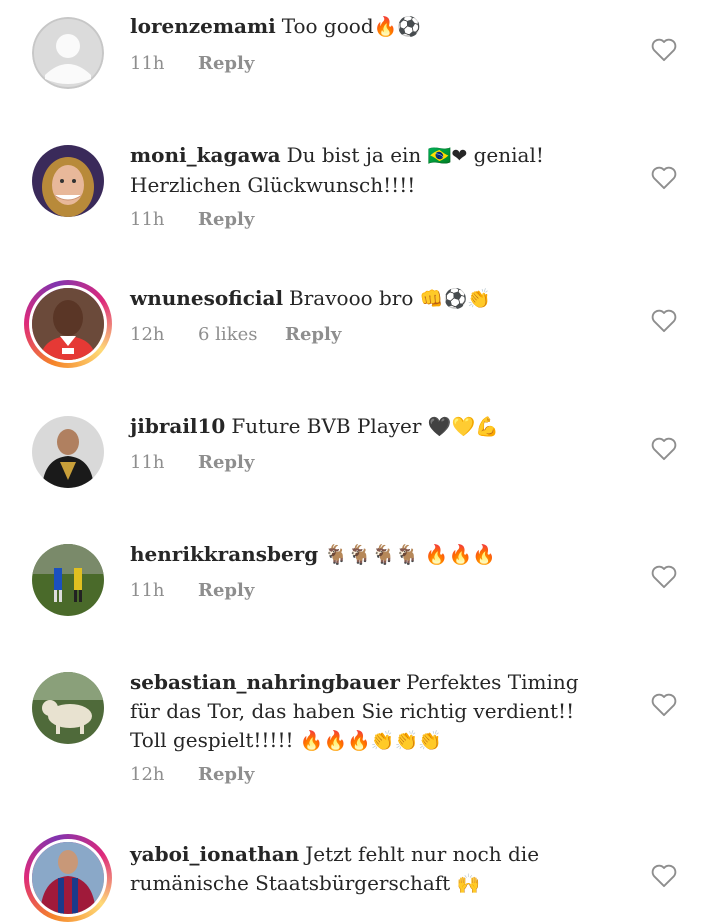 This screenshot has height=922, width=720. Describe the element at coordinates (224, 554) in the screenshot. I see `username: henrikkransberg` at that location.